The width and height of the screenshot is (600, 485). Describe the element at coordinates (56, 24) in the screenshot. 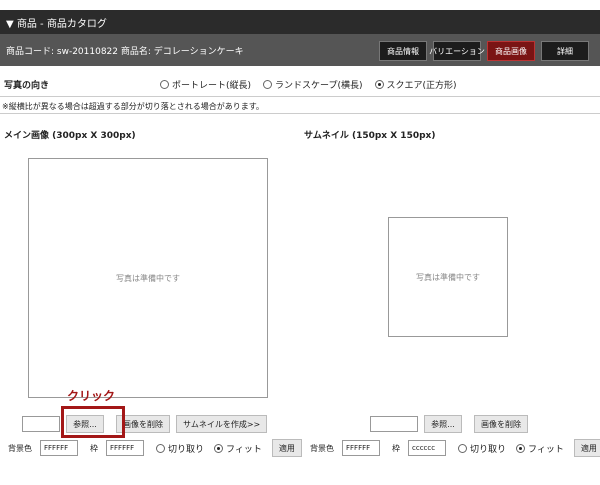

I see `window-title: ▼ 商品 - 商品カタログ` at that location.